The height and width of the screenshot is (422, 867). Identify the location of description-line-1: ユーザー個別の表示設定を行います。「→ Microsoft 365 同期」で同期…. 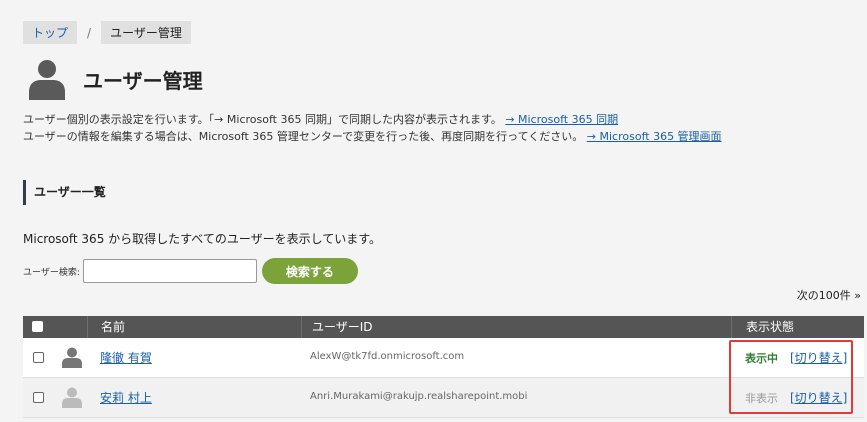
(372, 119).